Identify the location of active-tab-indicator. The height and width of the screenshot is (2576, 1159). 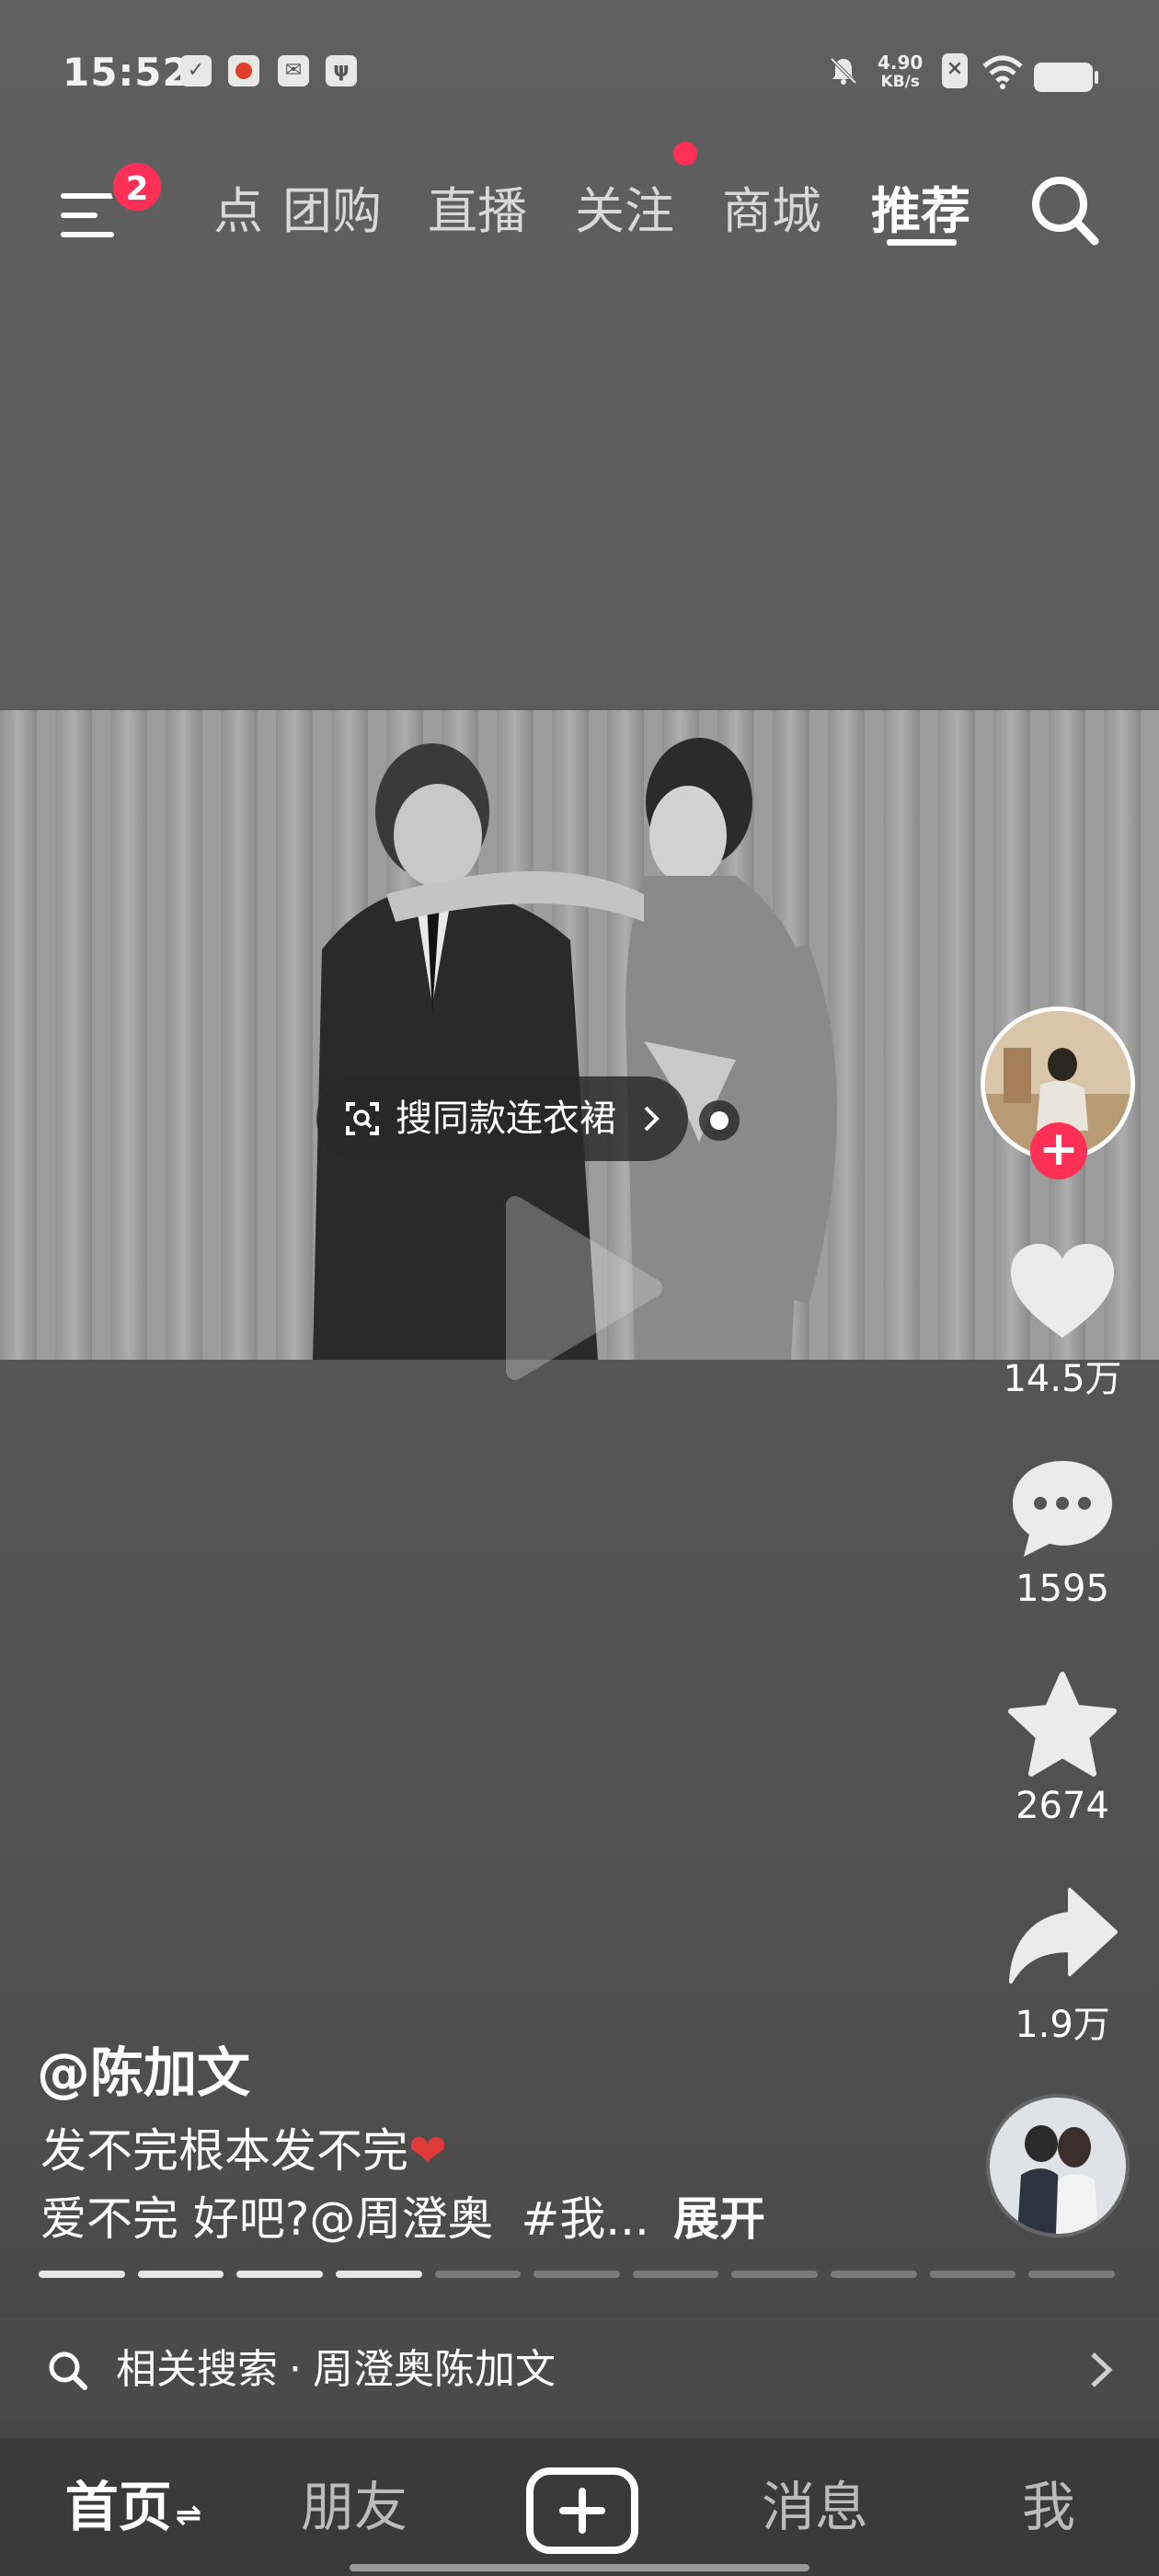
(922, 242).